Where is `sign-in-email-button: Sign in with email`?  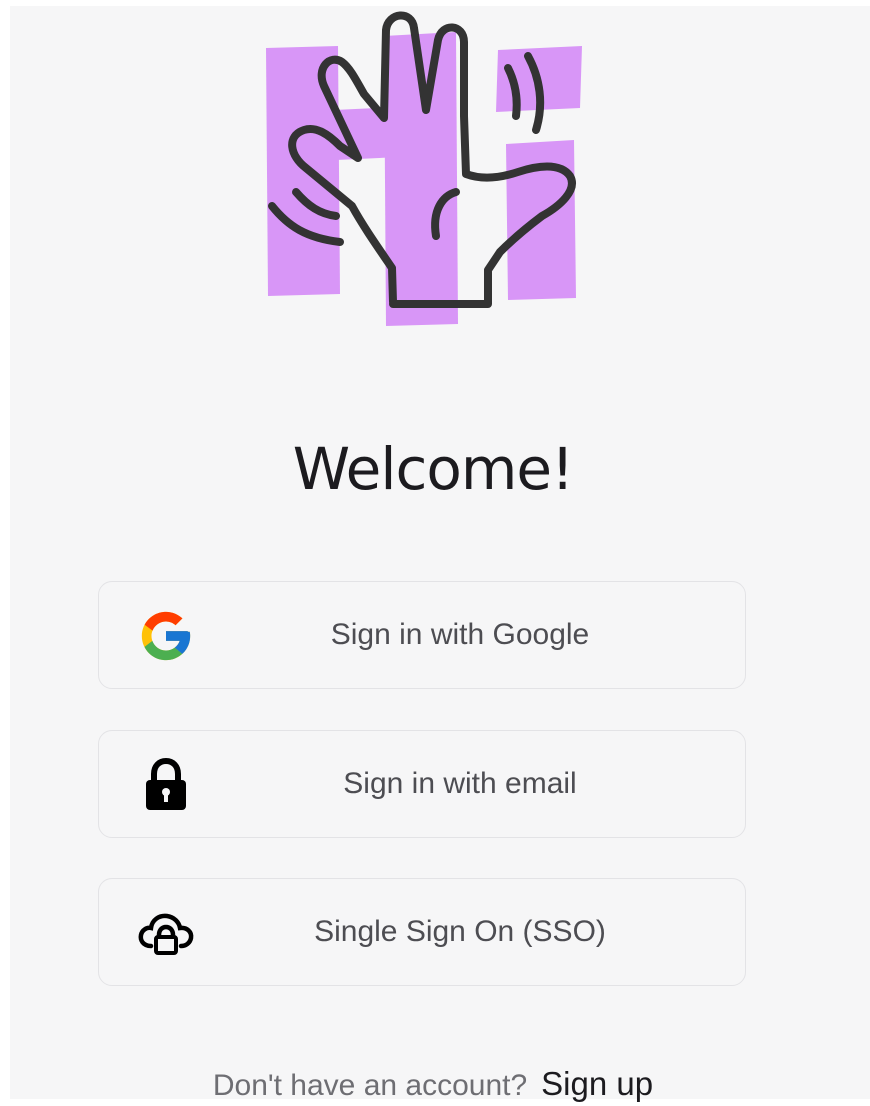 sign-in-email-button: Sign in with email is located at coordinates (422, 784).